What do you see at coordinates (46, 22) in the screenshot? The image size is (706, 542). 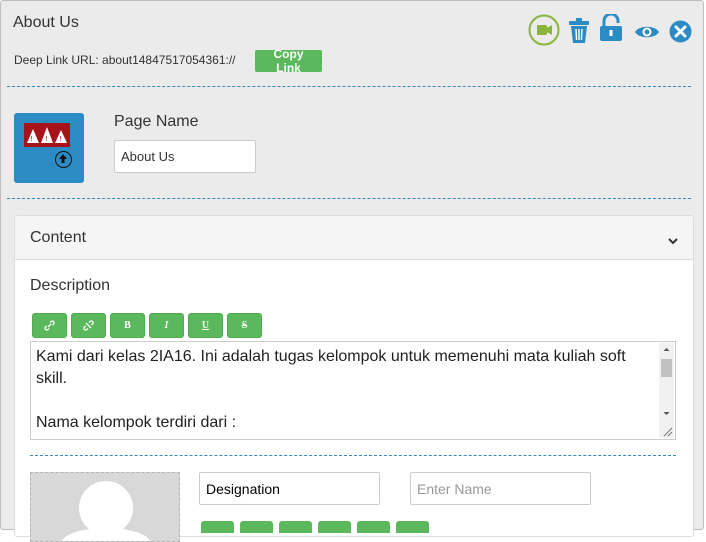 I see `page-title: About Us` at bounding box center [46, 22].